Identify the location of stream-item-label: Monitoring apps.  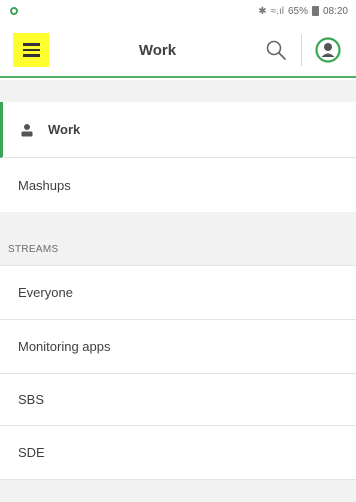
(64, 346).